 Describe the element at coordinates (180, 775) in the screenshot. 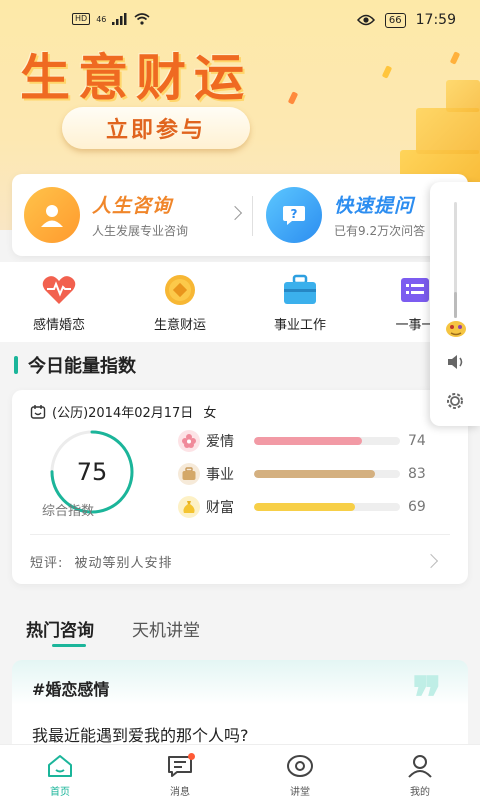

I see `nav-messages: 消息` at that location.